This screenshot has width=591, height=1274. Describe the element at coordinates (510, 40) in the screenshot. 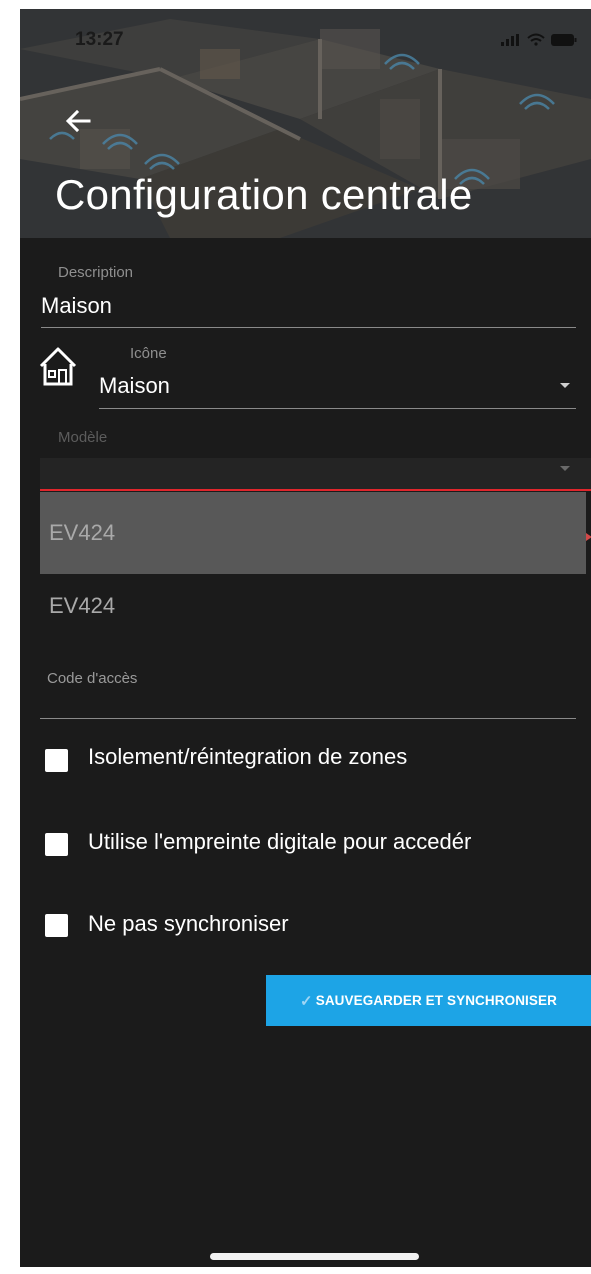

I see `signal-icon` at that location.